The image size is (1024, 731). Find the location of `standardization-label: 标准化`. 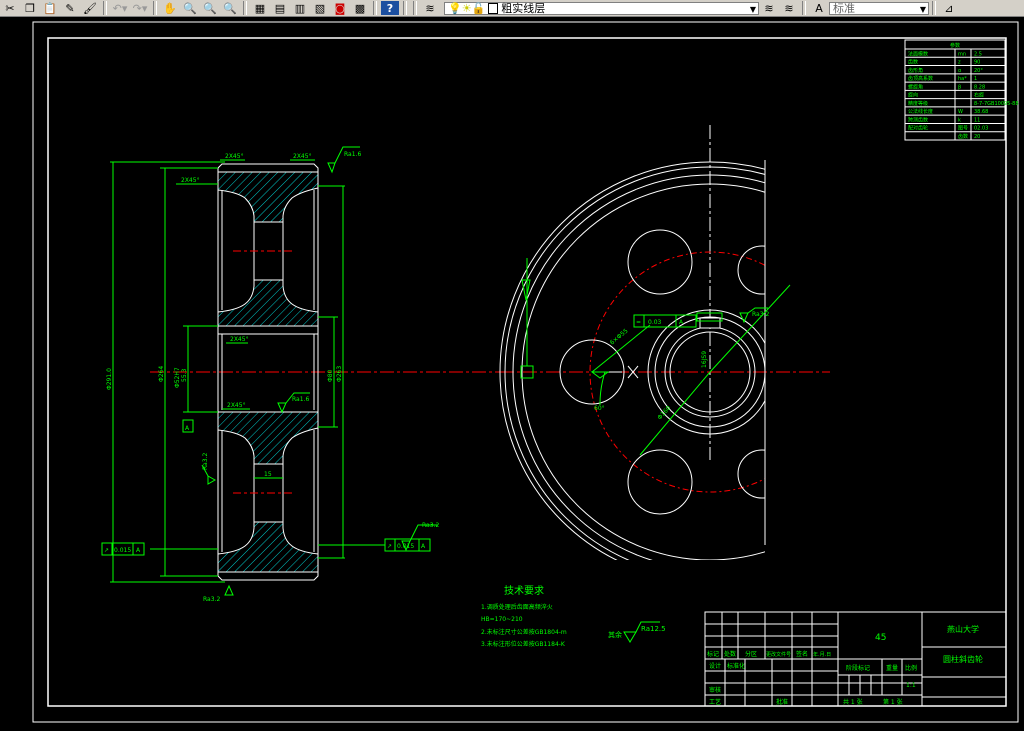

standardization-label: 标准化 is located at coordinates (736, 666).